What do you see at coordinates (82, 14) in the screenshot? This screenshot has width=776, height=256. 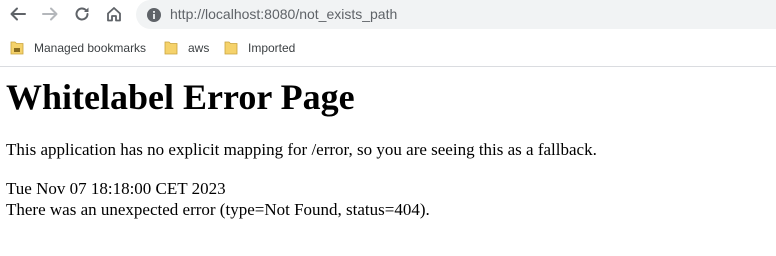 I see `reload-icon` at bounding box center [82, 14].